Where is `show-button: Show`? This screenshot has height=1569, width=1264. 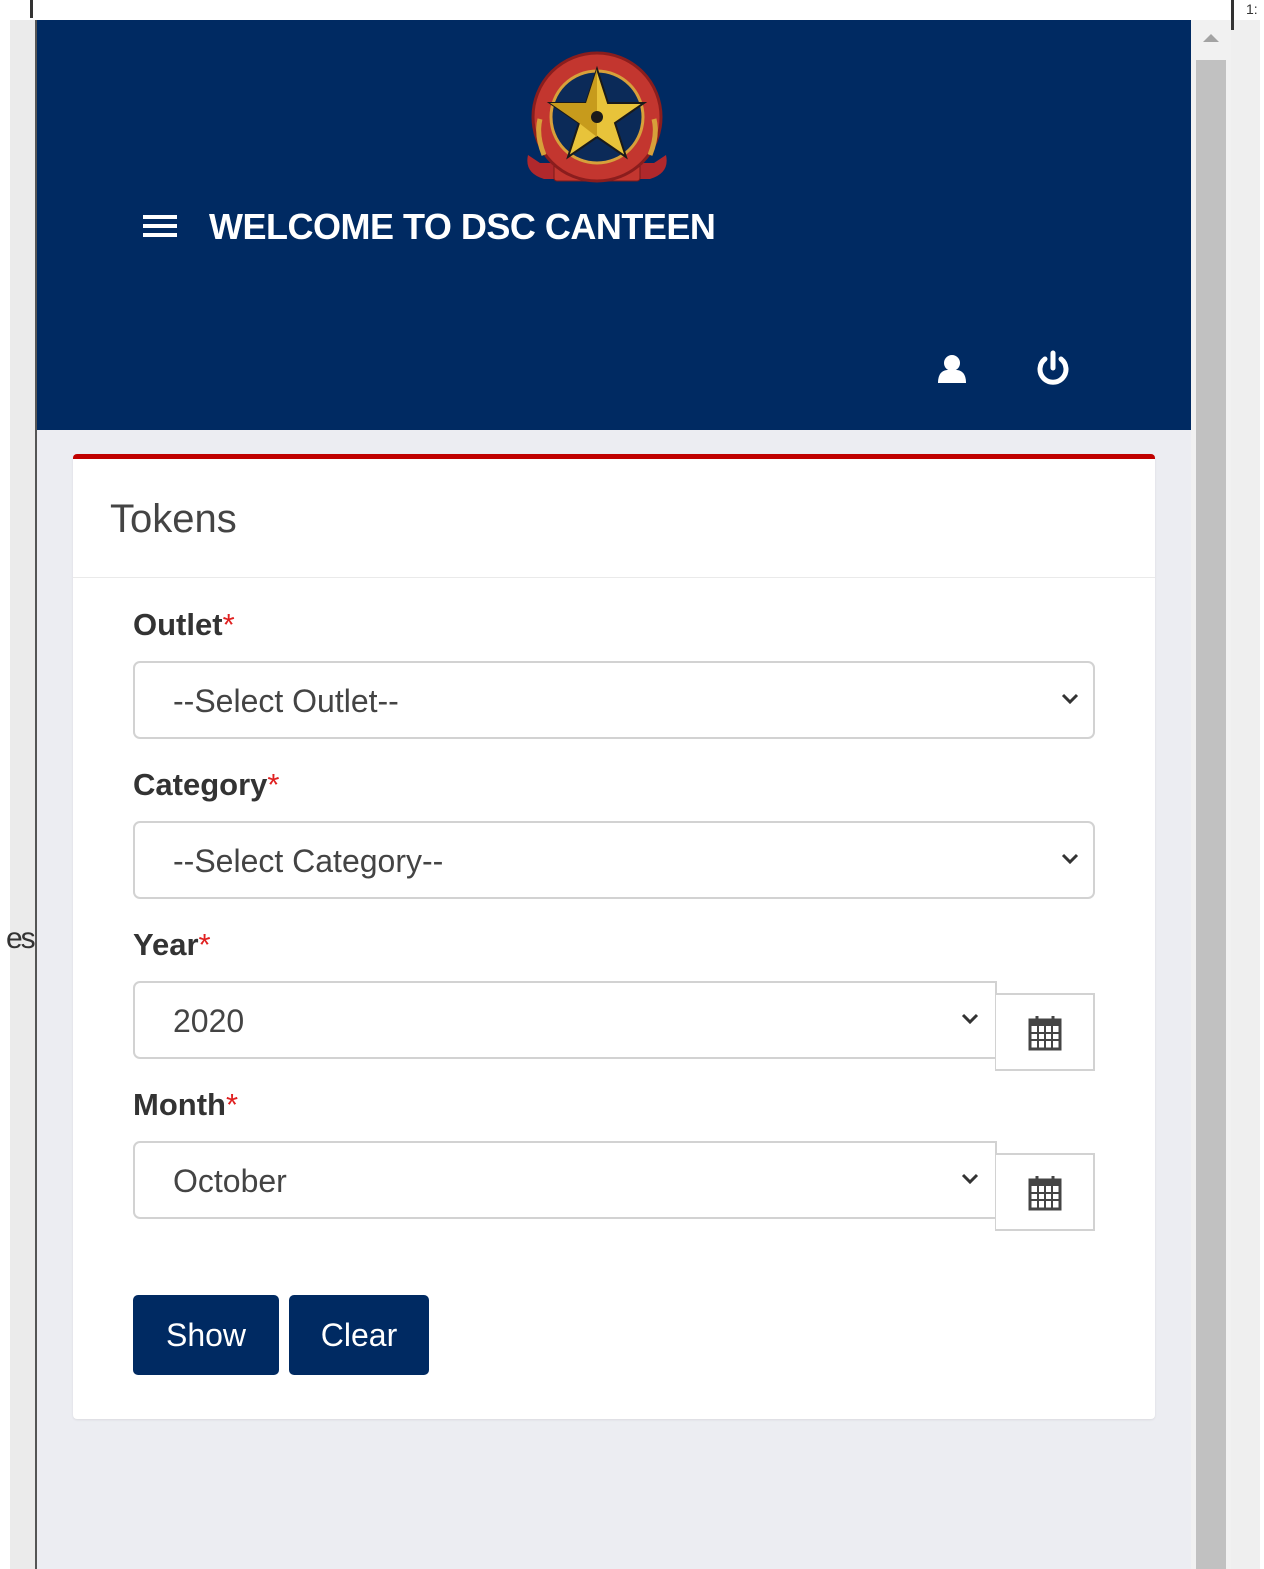 show-button: Show is located at coordinates (206, 1335).